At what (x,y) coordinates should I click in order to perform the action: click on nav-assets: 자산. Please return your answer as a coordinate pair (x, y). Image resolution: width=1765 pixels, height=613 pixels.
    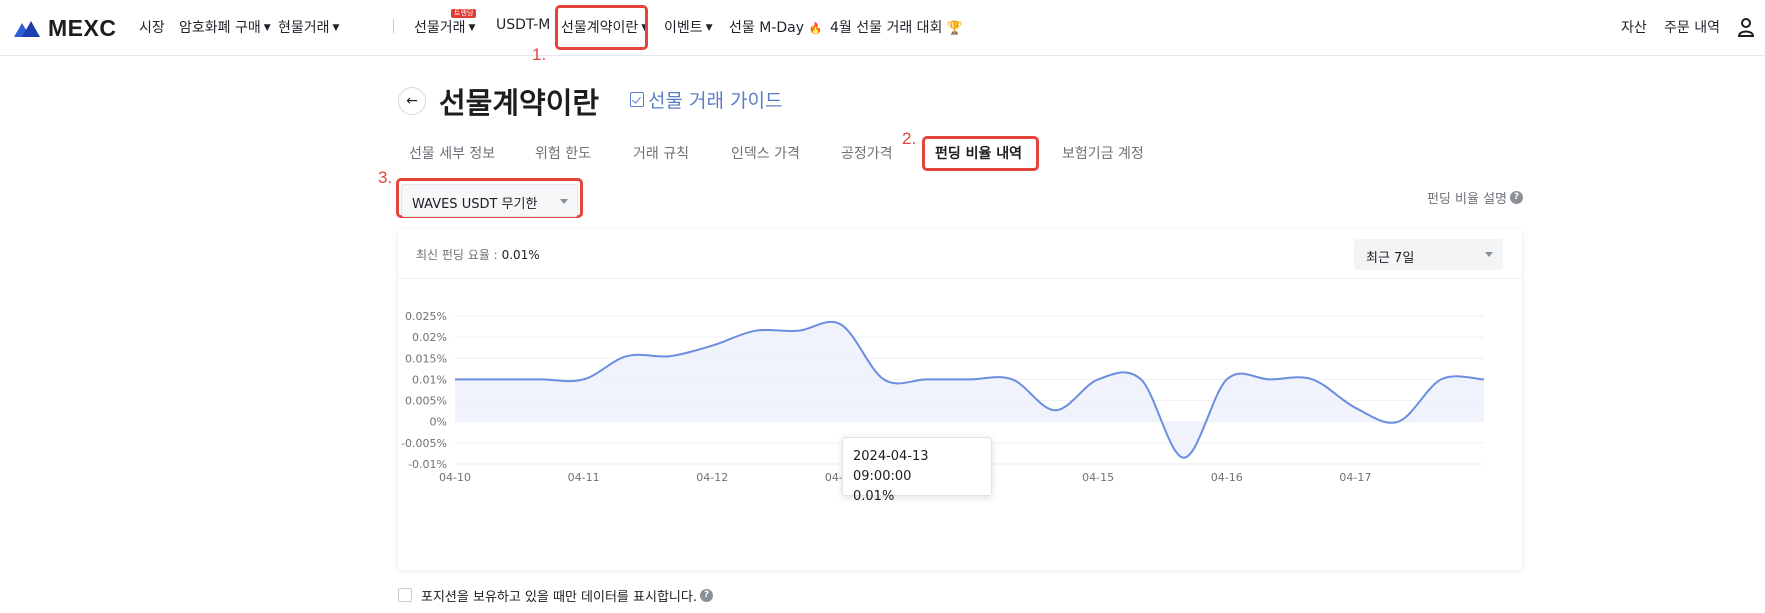
    Looking at the image, I should click on (1634, 27).